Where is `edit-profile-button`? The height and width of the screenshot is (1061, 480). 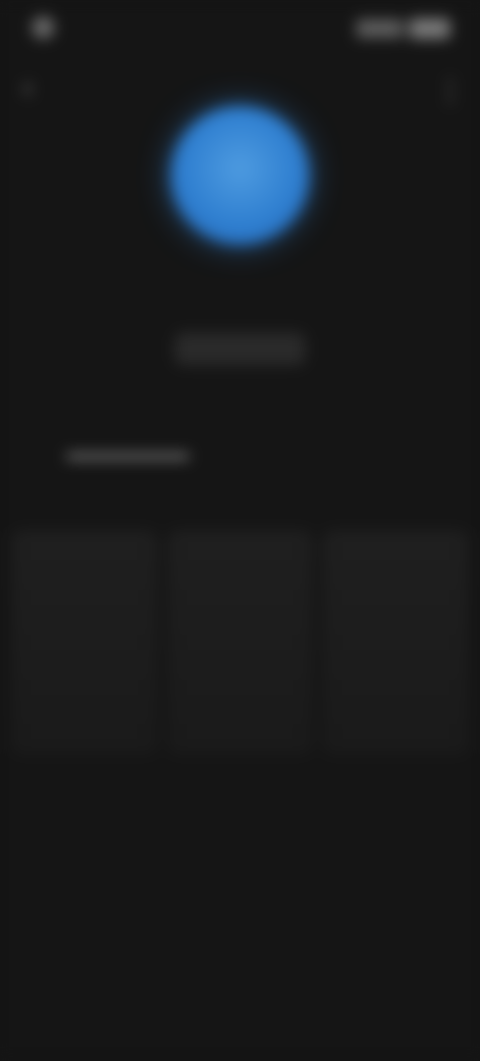 edit-profile-button is located at coordinates (240, 349).